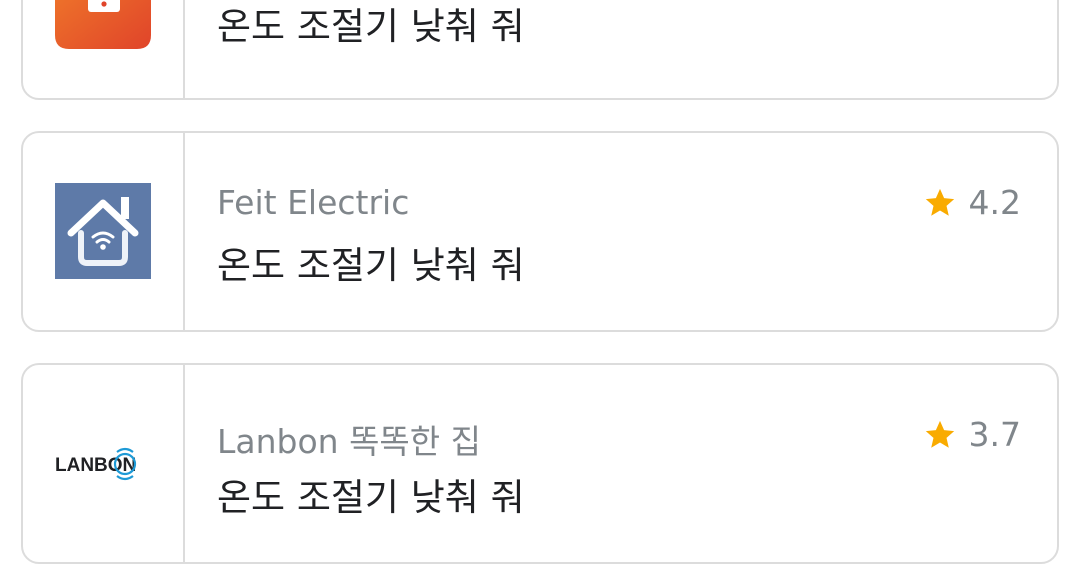  I want to click on rating: 3.7, so click(972, 434).